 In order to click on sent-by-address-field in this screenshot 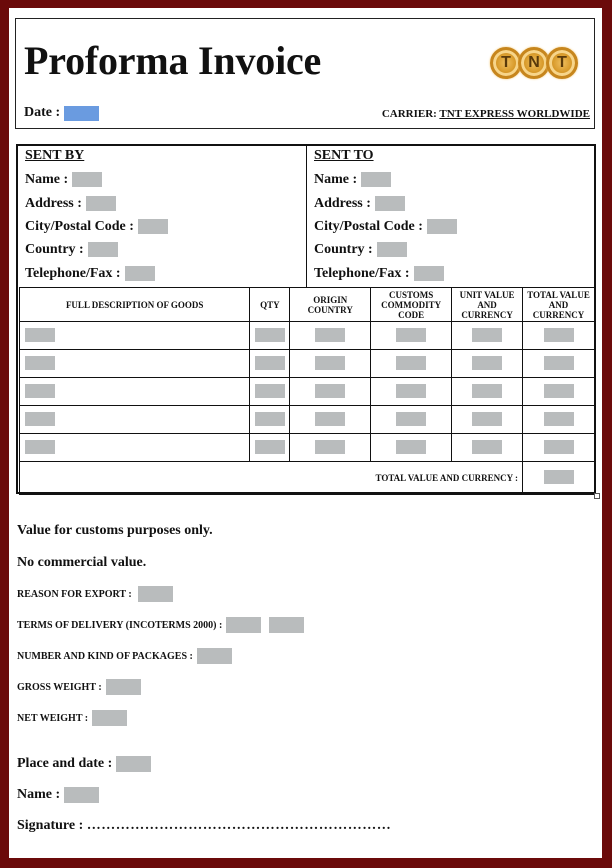, I will do `click(100, 203)`.